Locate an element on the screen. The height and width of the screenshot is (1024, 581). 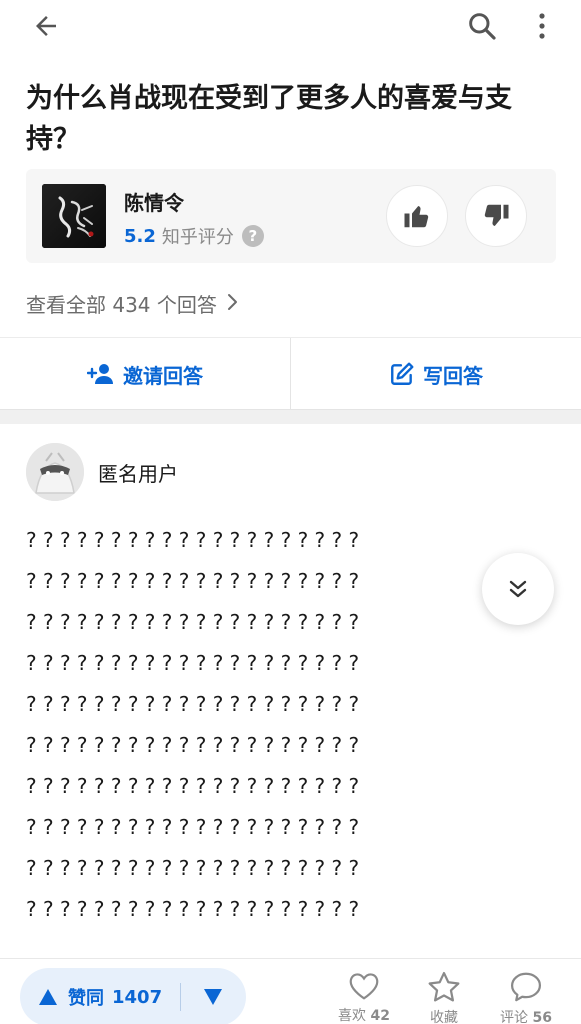
next-answer-button is located at coordinates (518, 589).